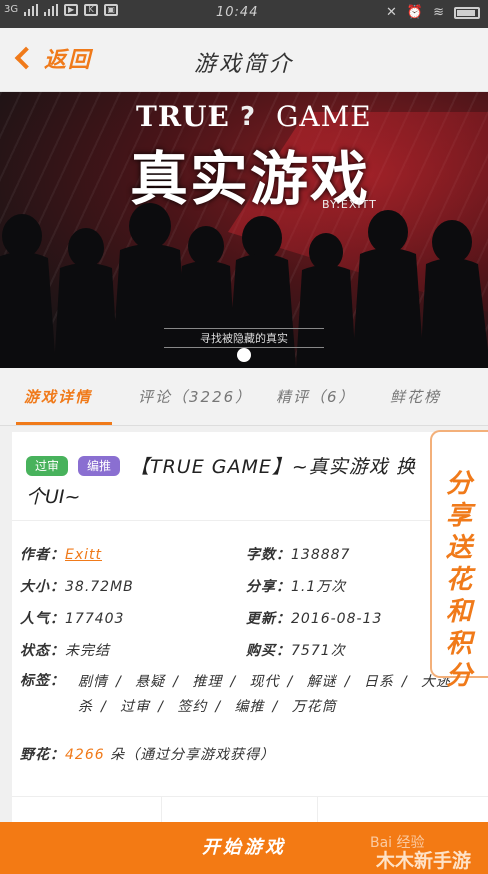  What do you see at coordinates (99, 587) in the screenshot?
I see `size-value: 38.72MB` at bounding box center [99, 587].